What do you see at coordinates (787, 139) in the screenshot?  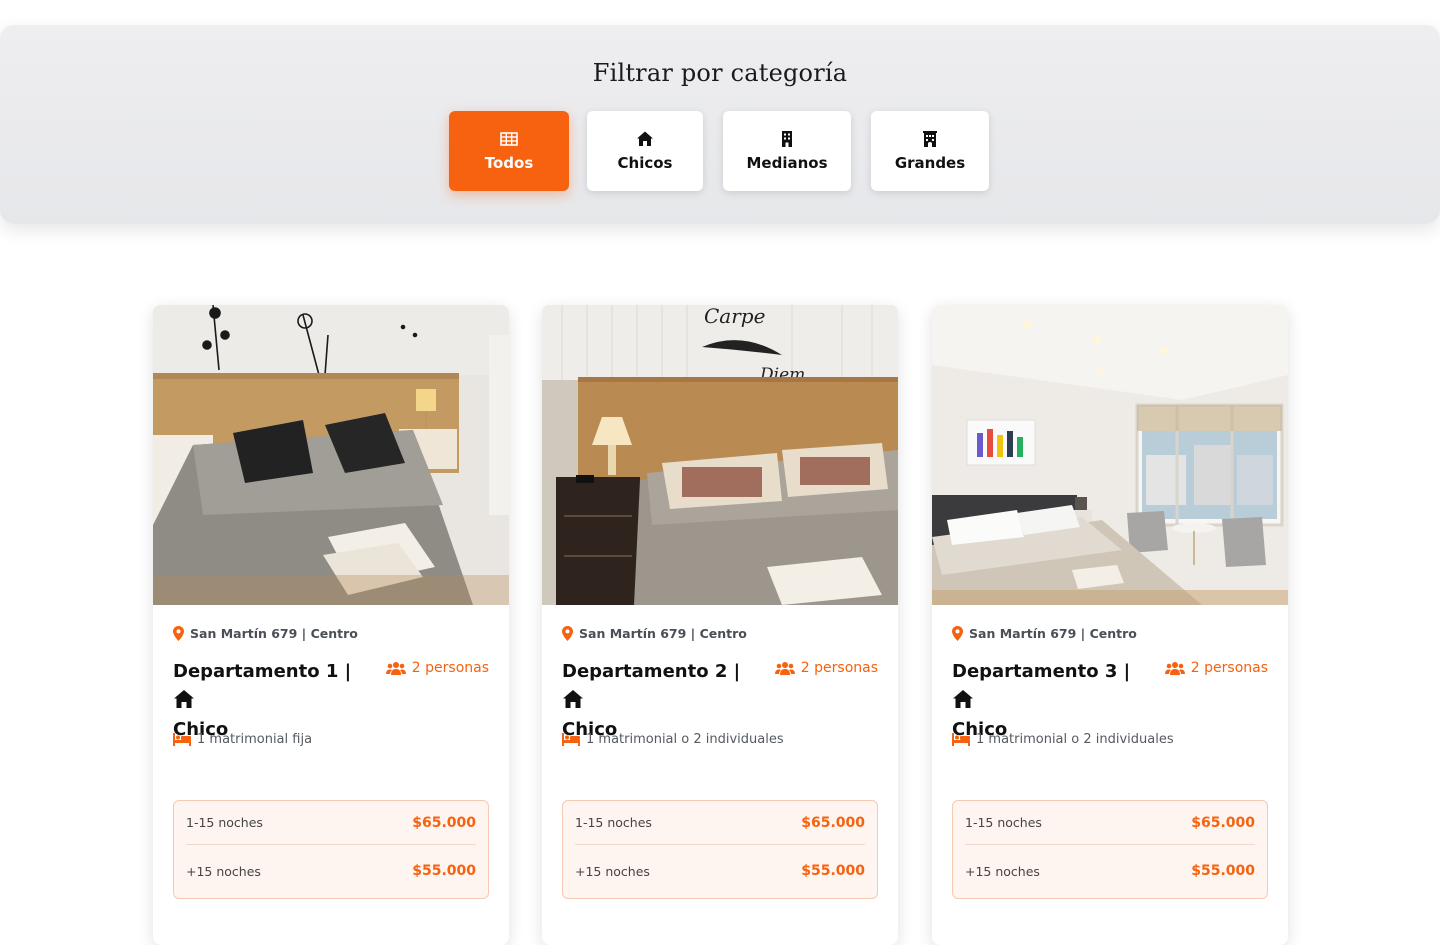 I see `building-icon` at bounding box center [787, 139].